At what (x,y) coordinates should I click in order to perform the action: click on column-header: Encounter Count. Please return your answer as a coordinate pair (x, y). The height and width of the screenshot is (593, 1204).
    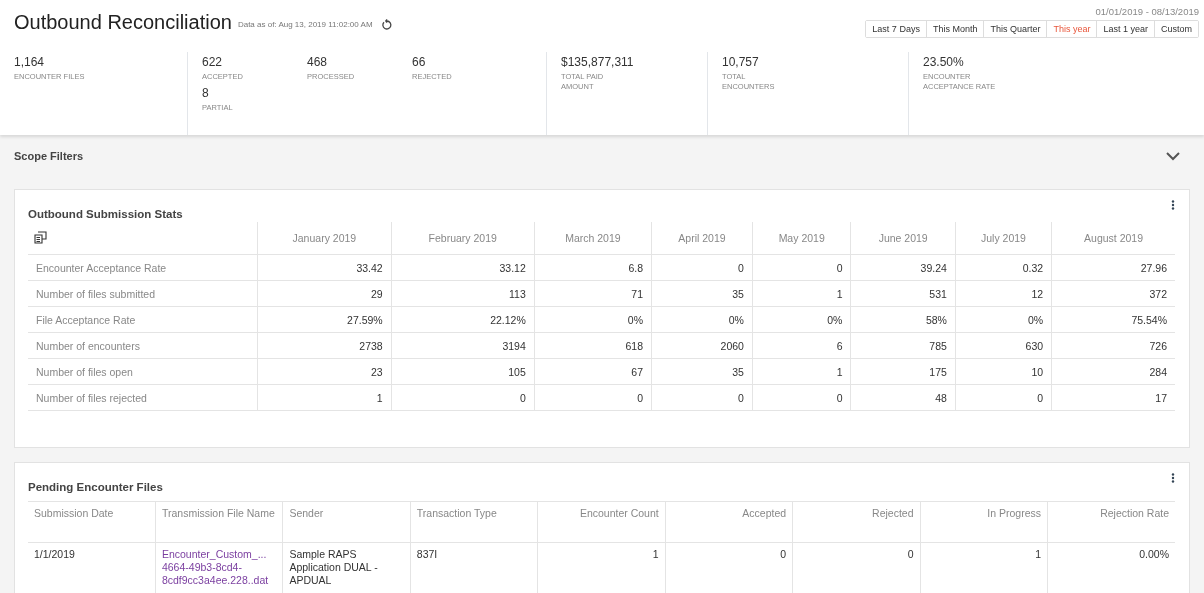
    Looking at the image, I should click on (601, 522).